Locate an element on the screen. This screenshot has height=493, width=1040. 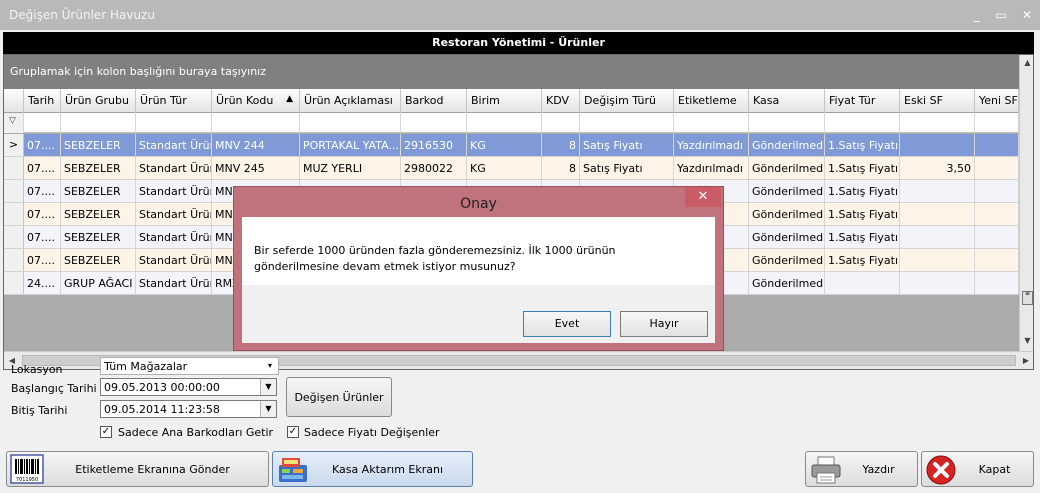
maximize-button: ▭ is located at coordinates (1001, 15).